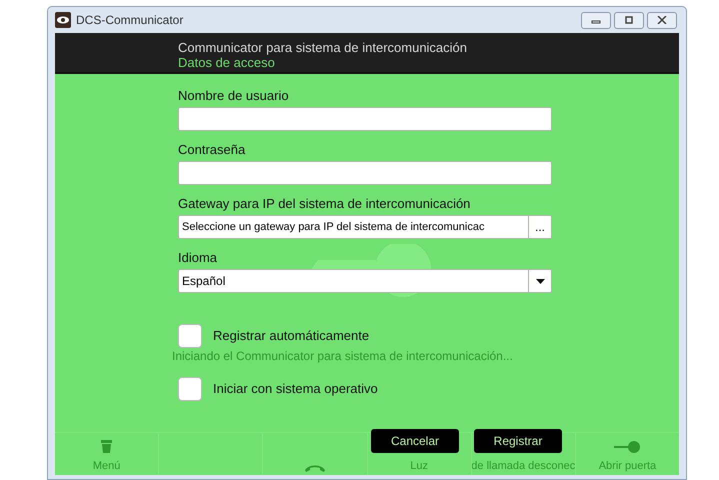  I want to click on checkbox-label: Registrar automáticamente, so click(291, 336).